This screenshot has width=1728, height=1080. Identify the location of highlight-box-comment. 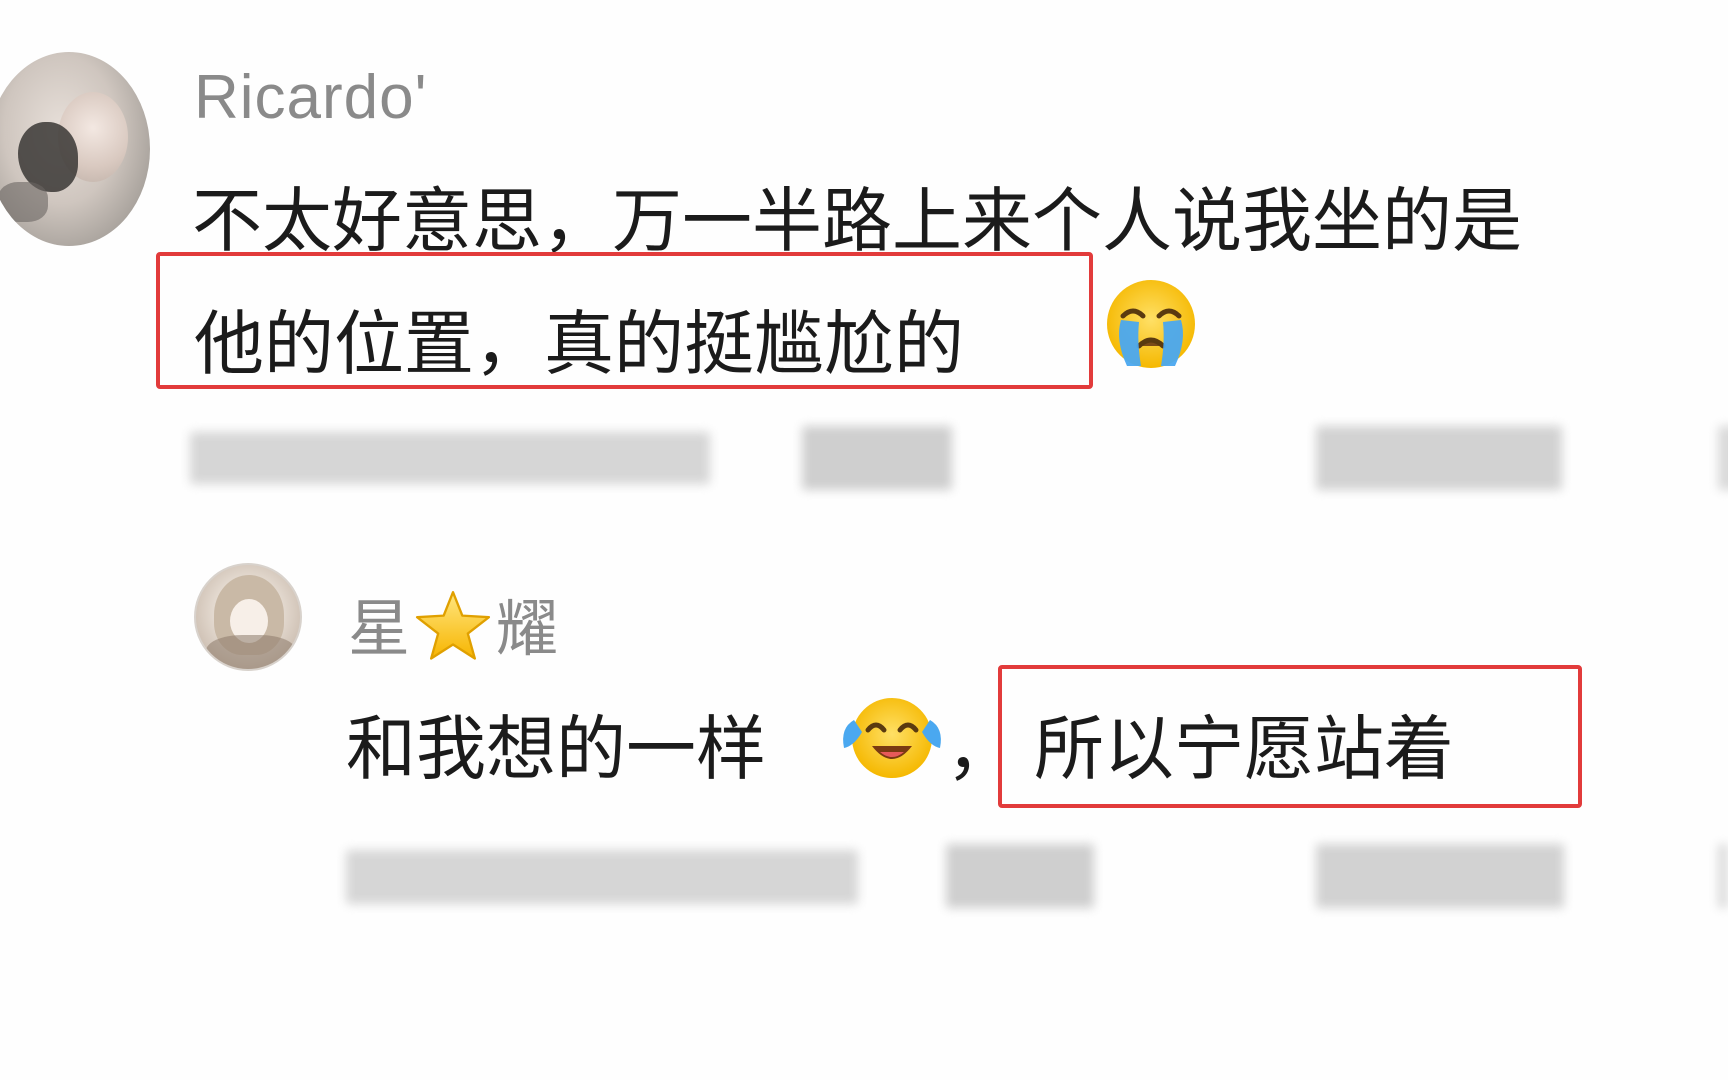
(624, 320).